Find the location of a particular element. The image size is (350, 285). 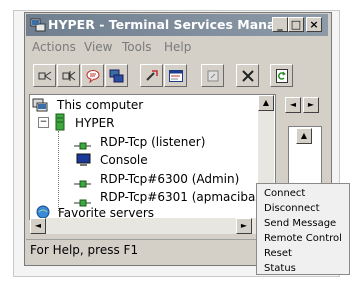

status-icon is located at coordinates (176, 76).